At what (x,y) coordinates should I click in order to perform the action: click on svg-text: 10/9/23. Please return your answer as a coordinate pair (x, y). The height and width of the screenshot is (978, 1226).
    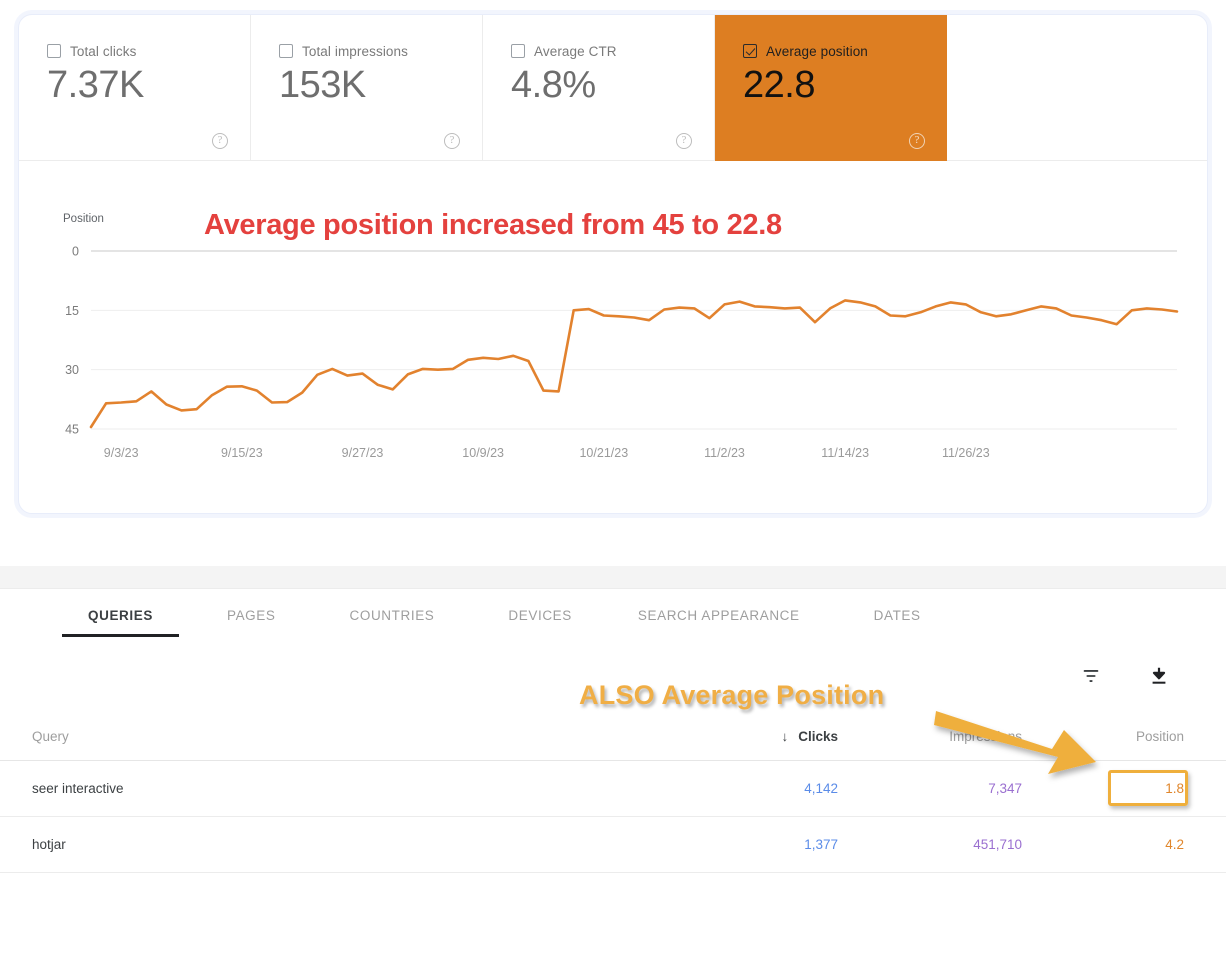
    Looking at the image, I should click on (483, 453).